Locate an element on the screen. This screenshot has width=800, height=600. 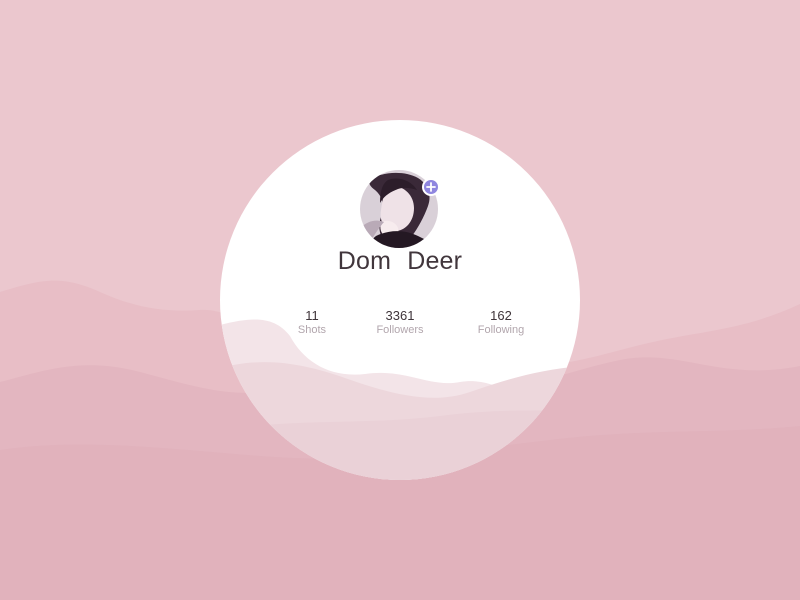
stat-shots: 11 Shots is located at coordinates (312, 322).